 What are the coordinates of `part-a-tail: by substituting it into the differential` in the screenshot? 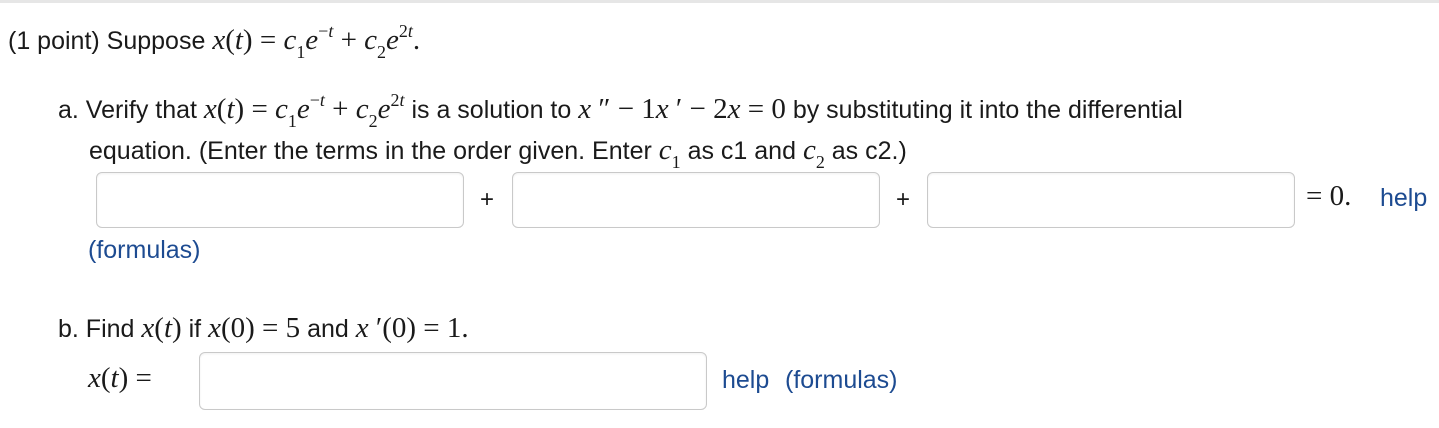 It's located at (987, 110).